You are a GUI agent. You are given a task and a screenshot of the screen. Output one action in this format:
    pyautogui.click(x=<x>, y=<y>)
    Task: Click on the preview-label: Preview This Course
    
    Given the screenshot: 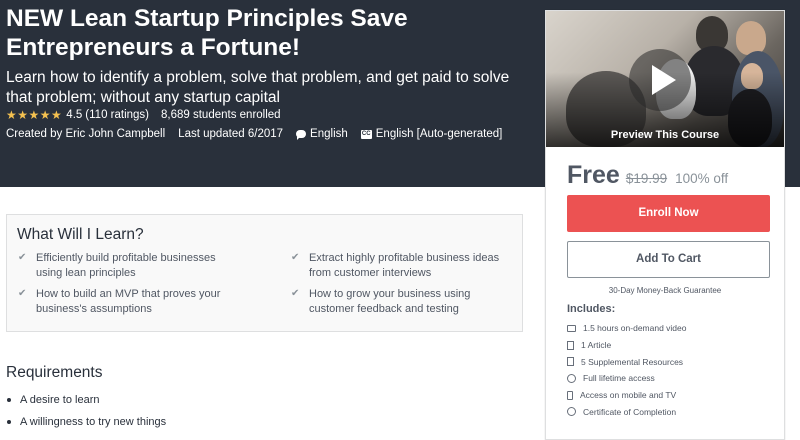 What is the action you would take?
    pyautogui.click(x=665, y=135)
    